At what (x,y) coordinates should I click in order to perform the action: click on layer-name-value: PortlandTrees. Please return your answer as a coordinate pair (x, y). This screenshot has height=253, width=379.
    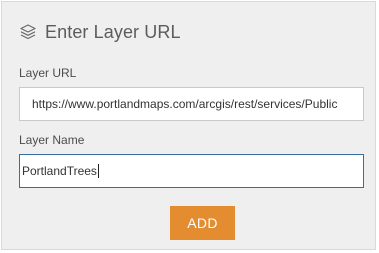
    Looking at the image, I should click on (59, 171).